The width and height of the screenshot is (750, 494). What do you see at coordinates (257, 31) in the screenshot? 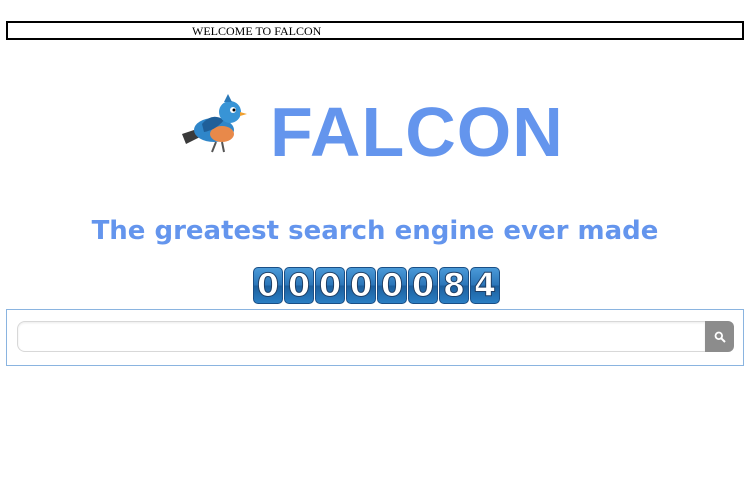
I see `welcome-text: WELCOME TO FALCON` at bounding box center [257, 31].